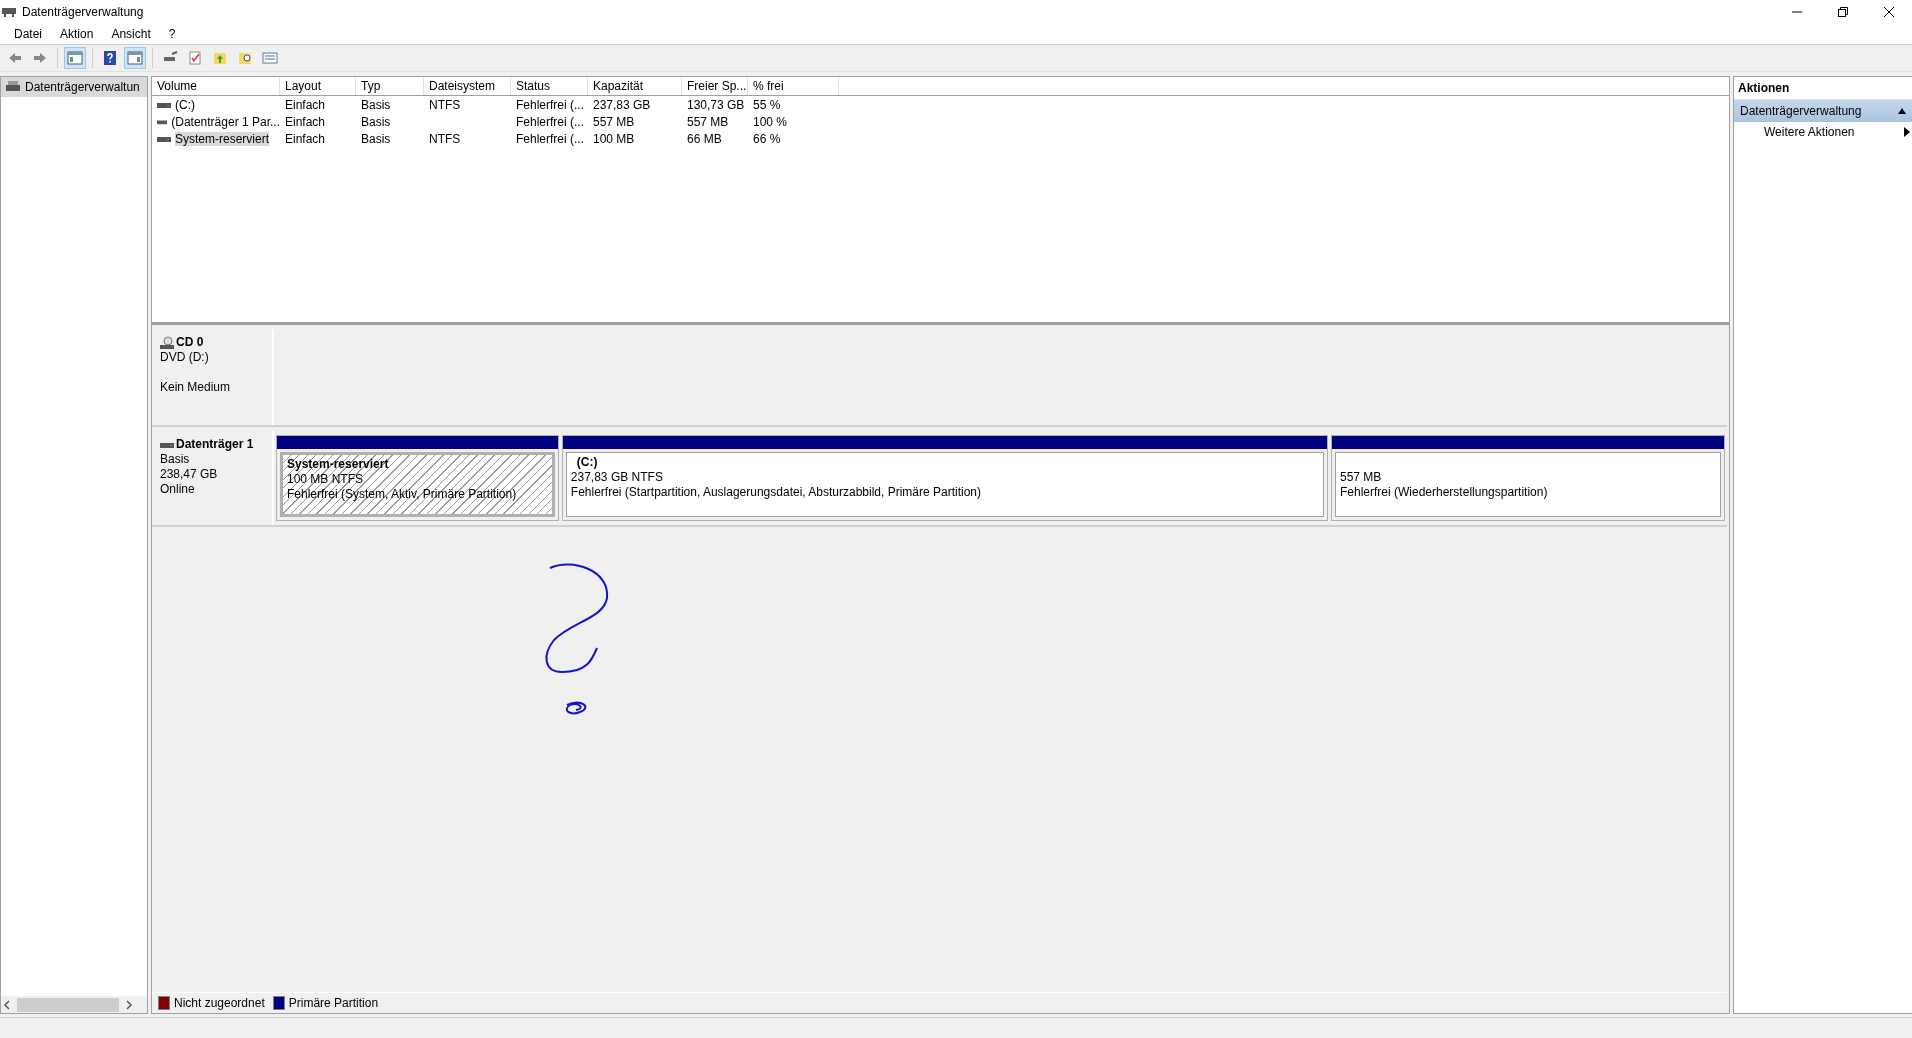 This screenshot has width=1912, height=1038. Describe the element at coordinates (402, 494) in the screenshot. I see `partition-status: Fehlerfrei (System, Aktiv, Primäre Partition)` at that location.